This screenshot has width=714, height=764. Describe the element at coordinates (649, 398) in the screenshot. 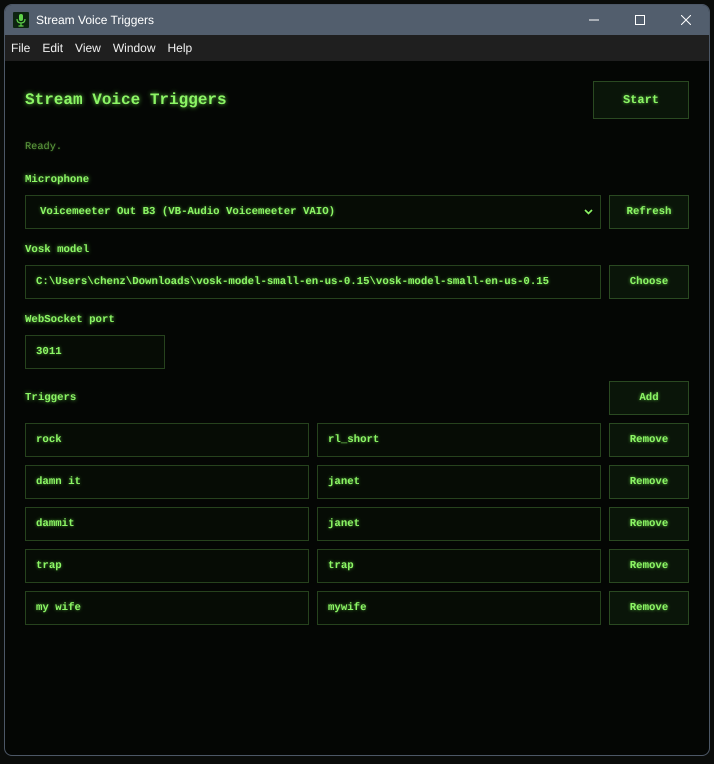

I see `add-button: Add` at that location.